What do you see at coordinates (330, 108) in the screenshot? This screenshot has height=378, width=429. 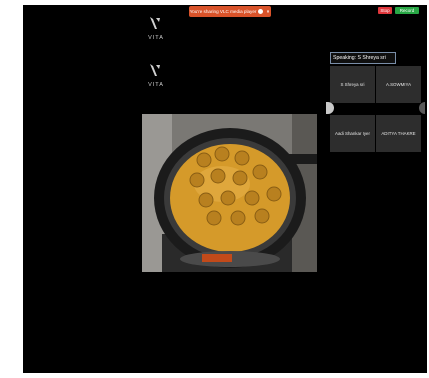 I see `previous-page-arrow-icon` at bounding box center [330, 108].